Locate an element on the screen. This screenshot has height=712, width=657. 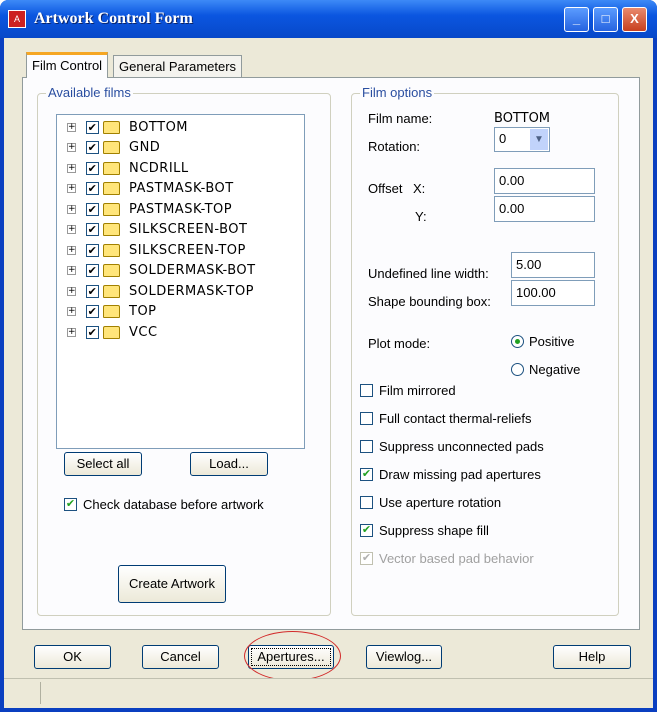
film-item: + ✔ GND is located at coordinates (113, 148).